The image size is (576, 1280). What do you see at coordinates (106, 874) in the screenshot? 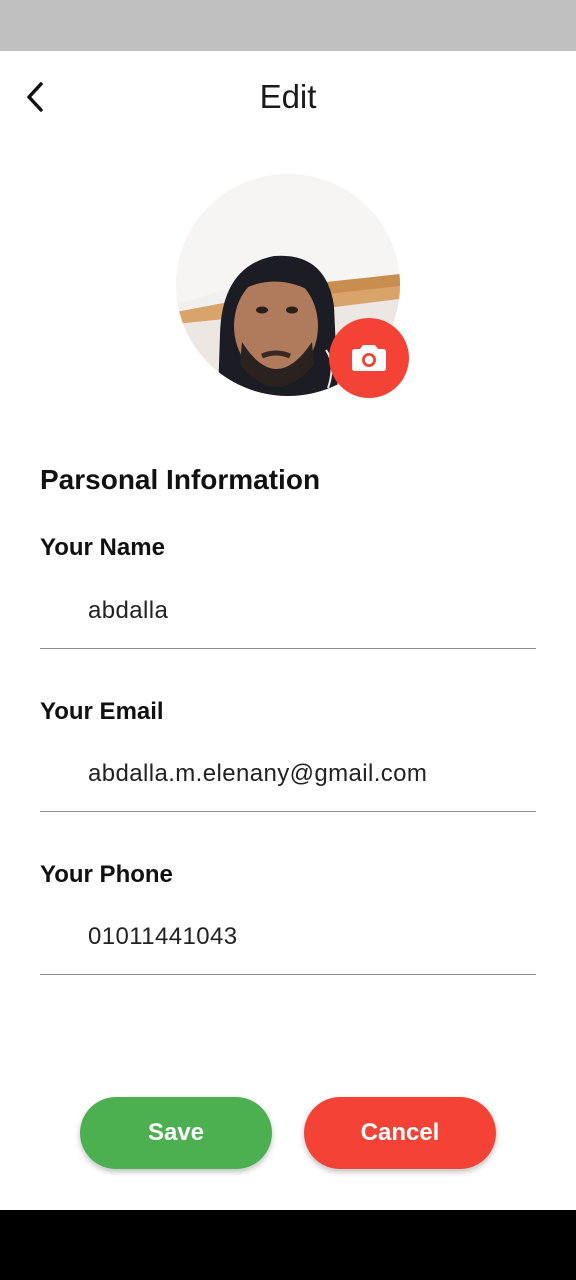
I see `phone-label: Your Phone` at bounding box center [106, 874].